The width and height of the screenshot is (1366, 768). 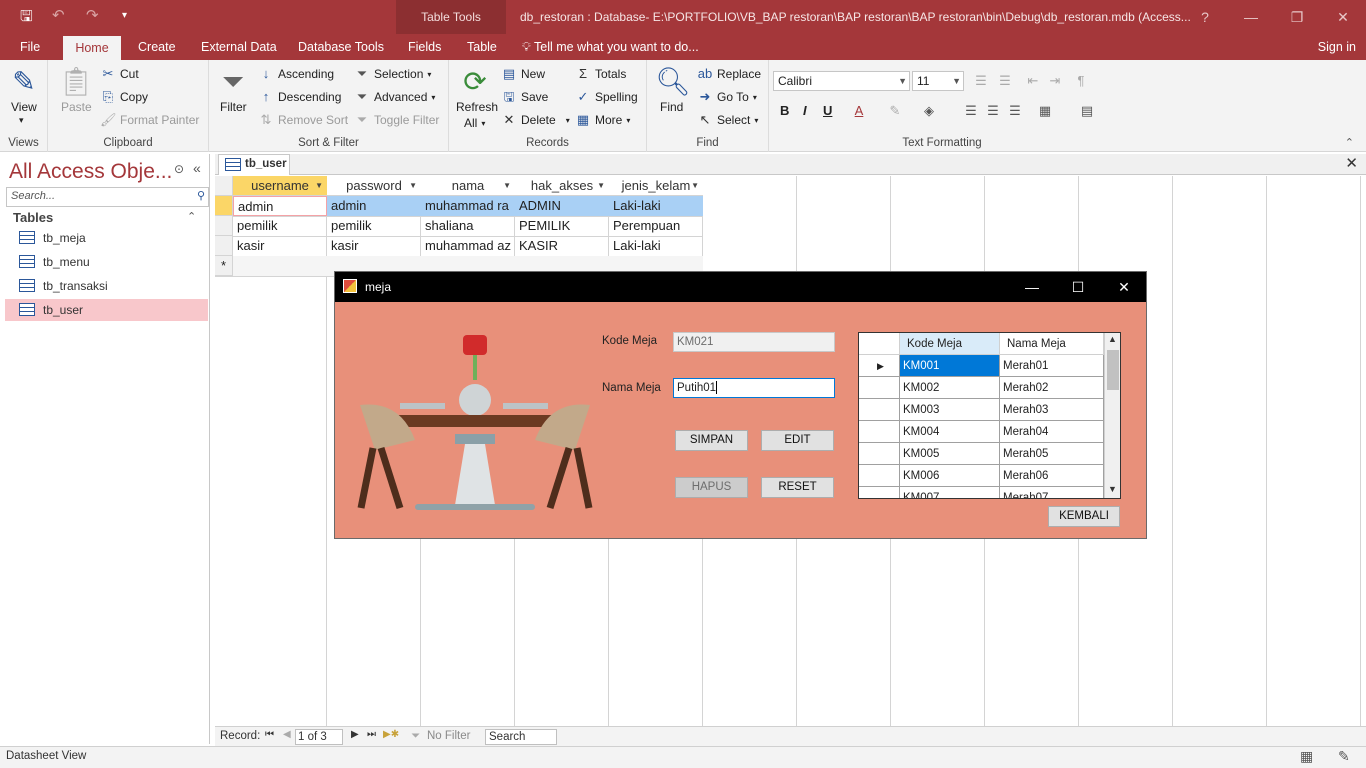 What do you see at coordinates (21, 120) in the screenshot?
I see `view-dropdown-icon: ▾` at bounding box center [21, 120].